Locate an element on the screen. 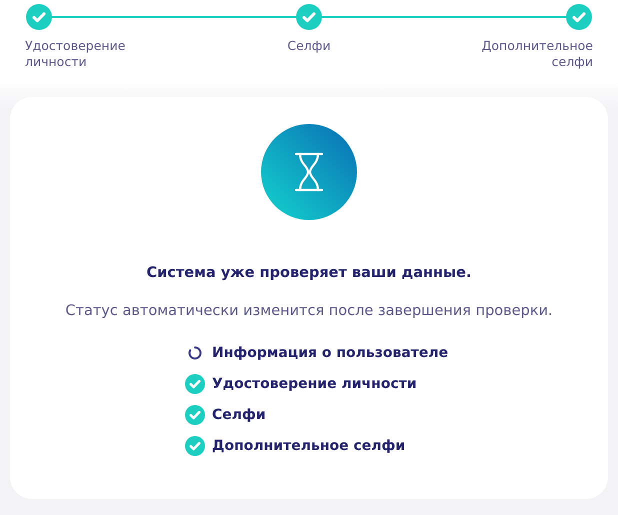 The image size is (618, 515). check-label: Удостоверение личности is located at coordinates (314, 384).